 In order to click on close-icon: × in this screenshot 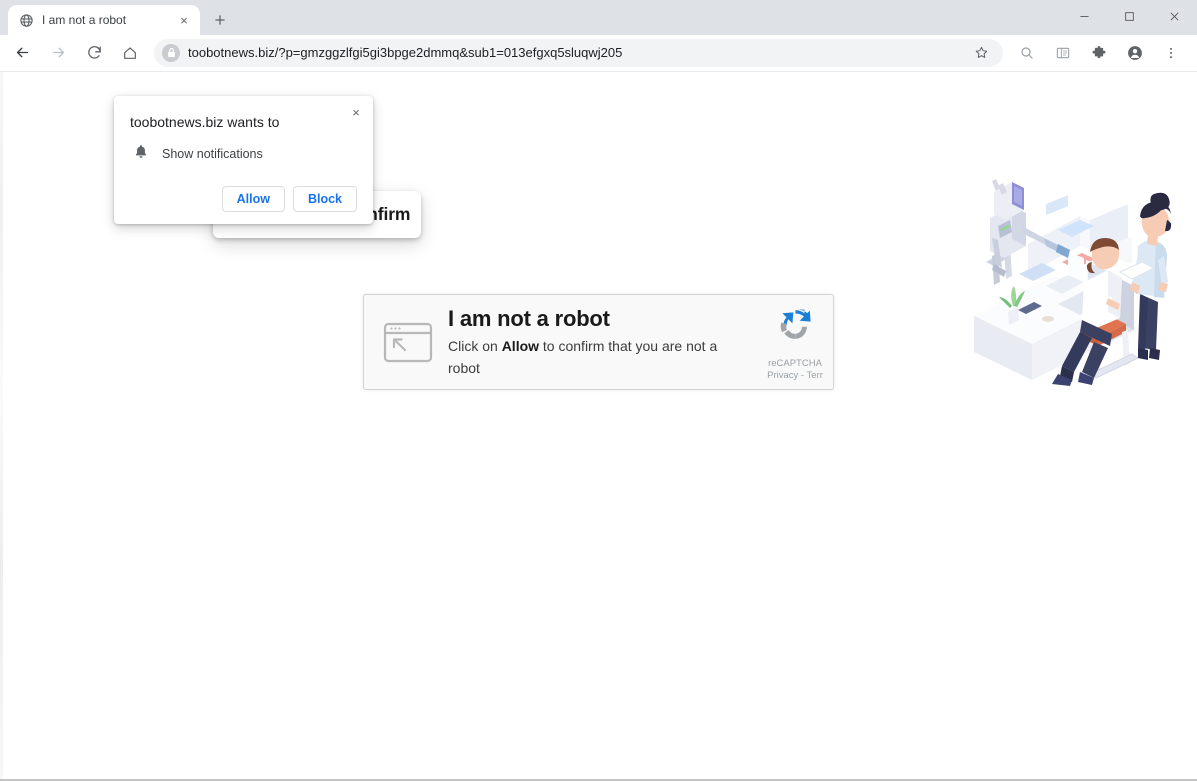, I will do `click(356, 112)`.